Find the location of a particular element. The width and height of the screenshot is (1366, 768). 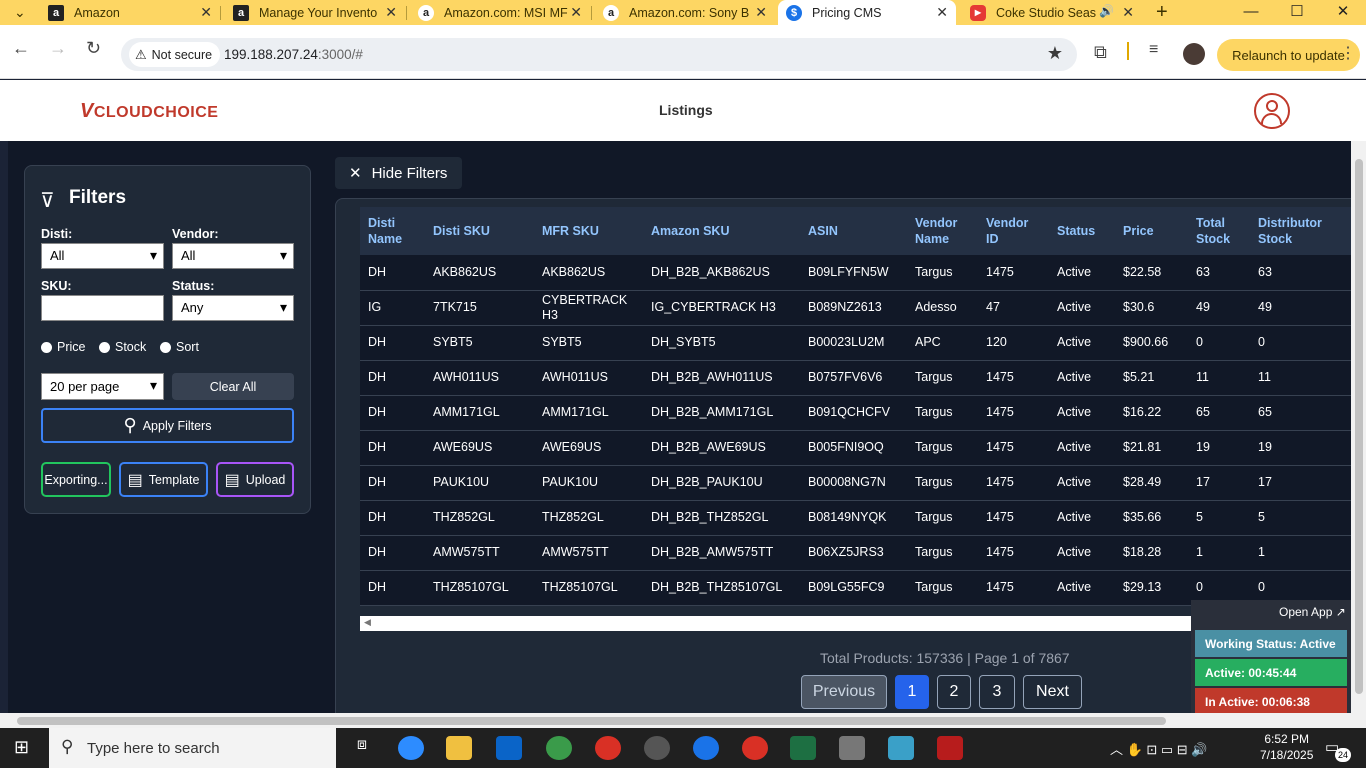

forward-icon: → is located at coordinates (58, 48).